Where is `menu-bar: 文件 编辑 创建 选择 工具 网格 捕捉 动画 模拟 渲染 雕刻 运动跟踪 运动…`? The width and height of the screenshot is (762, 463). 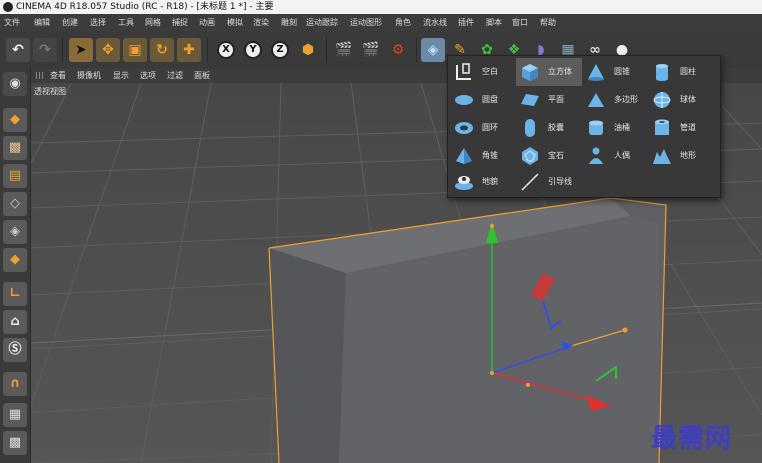
menu-bar: 文件 编辑 创建 选择 工具 网格 捕捉 动画 模拟 渲染 雕刻 运动跟踪 运动… is located at coordinates (381, 22).